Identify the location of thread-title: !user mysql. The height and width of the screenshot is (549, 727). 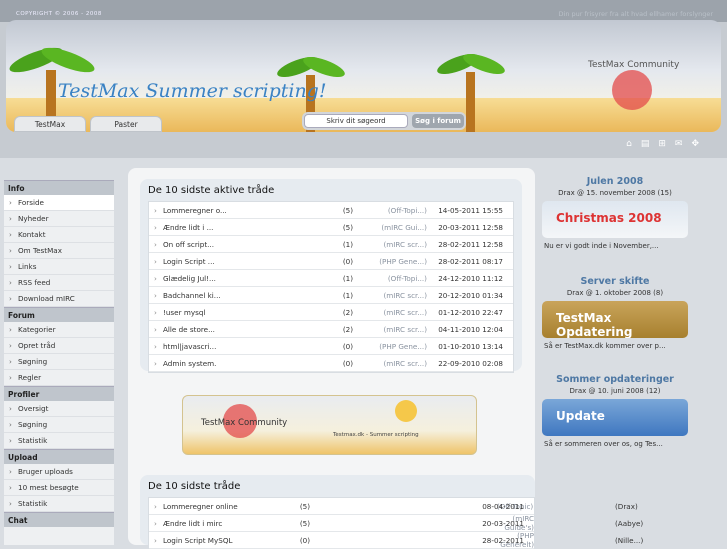
(179, 312).